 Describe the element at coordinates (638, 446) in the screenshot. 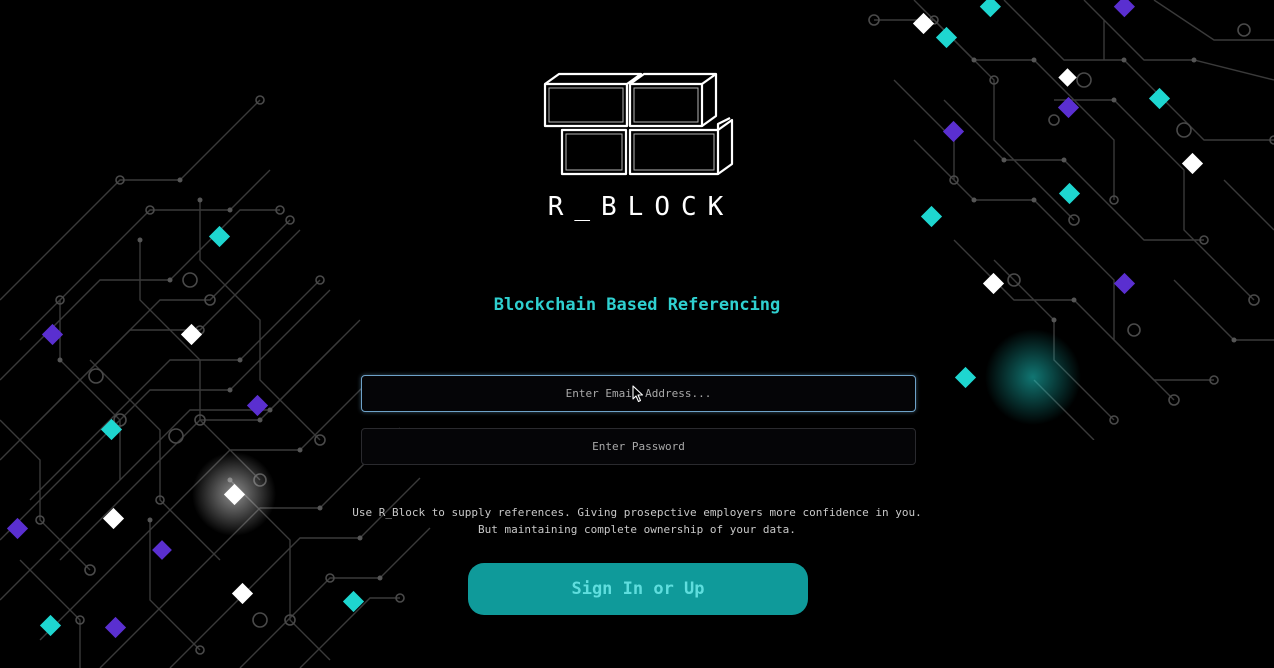

I see `password-input` at that location.